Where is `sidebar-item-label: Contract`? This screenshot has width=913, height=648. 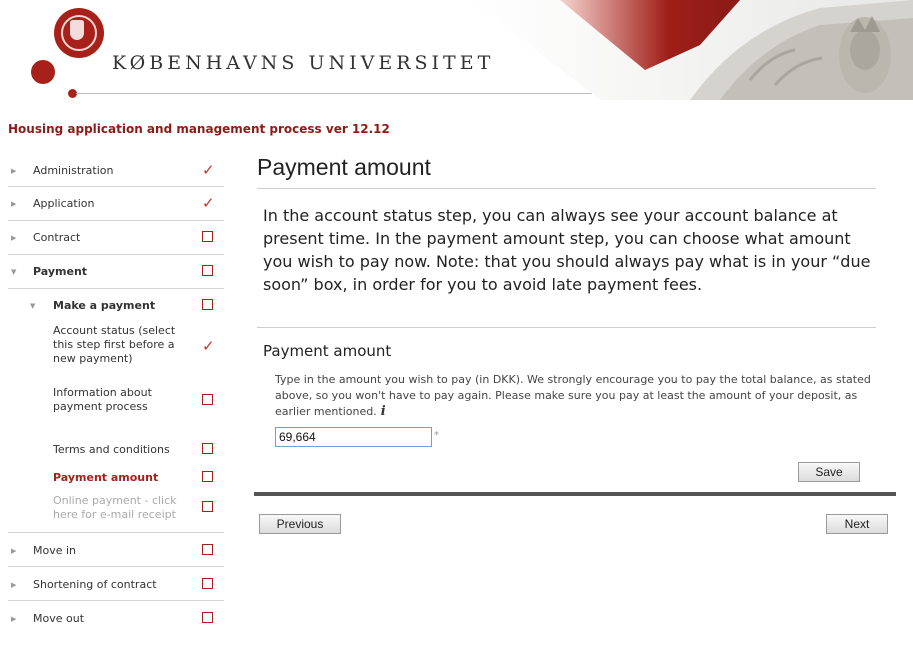 sidebar-item-label: Contract is located at coordinates (57, 237).